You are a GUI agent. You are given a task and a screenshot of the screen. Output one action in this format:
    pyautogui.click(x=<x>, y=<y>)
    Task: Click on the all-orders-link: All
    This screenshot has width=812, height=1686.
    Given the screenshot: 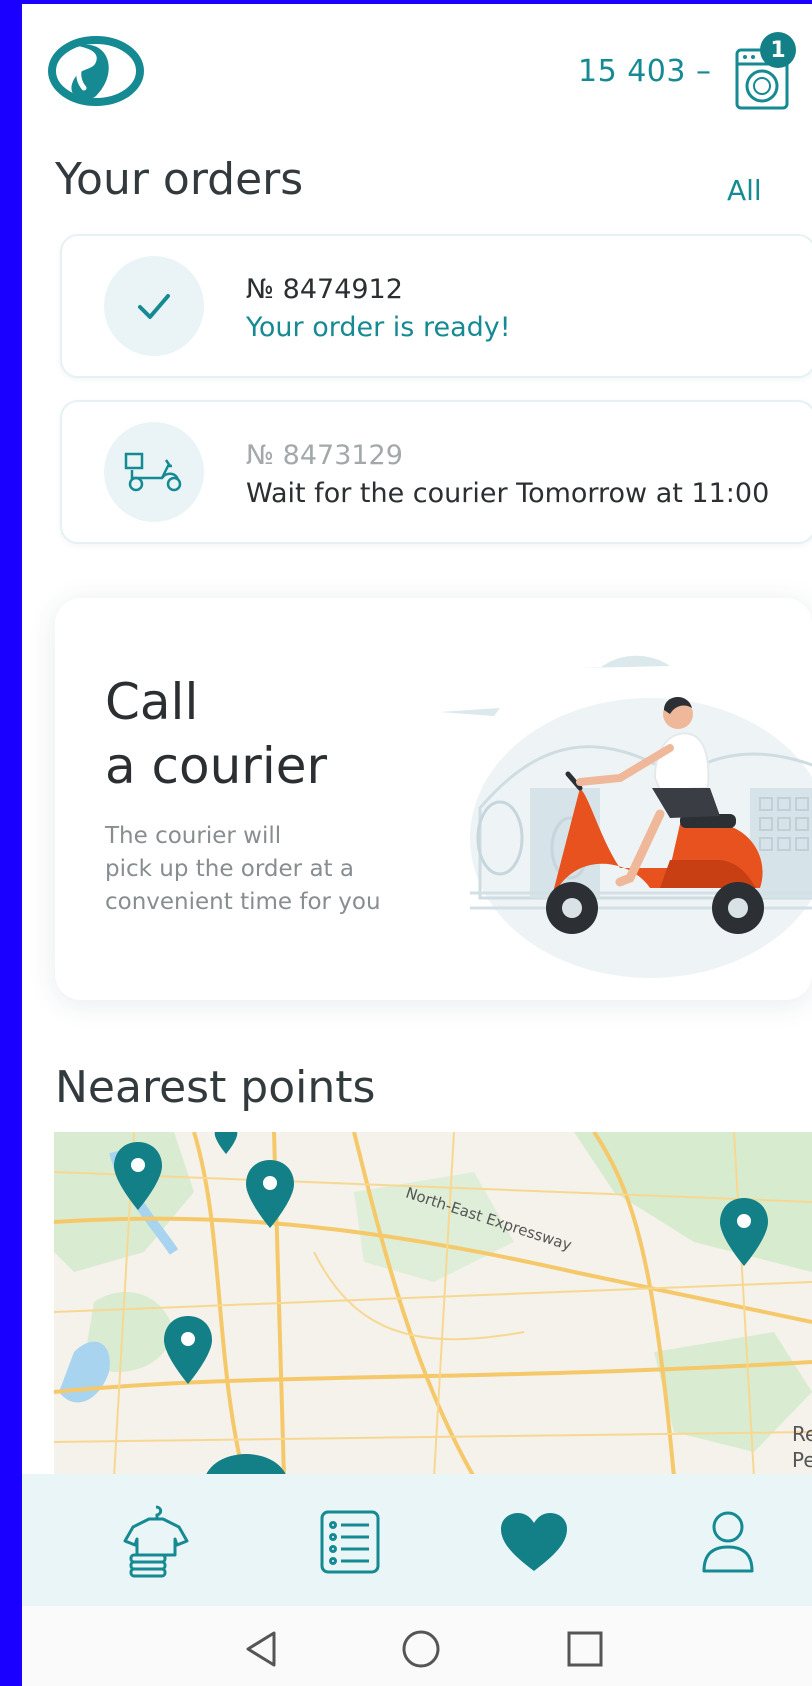 What is the action you would take?
    pyautogui.click(x=744, y=190)
    